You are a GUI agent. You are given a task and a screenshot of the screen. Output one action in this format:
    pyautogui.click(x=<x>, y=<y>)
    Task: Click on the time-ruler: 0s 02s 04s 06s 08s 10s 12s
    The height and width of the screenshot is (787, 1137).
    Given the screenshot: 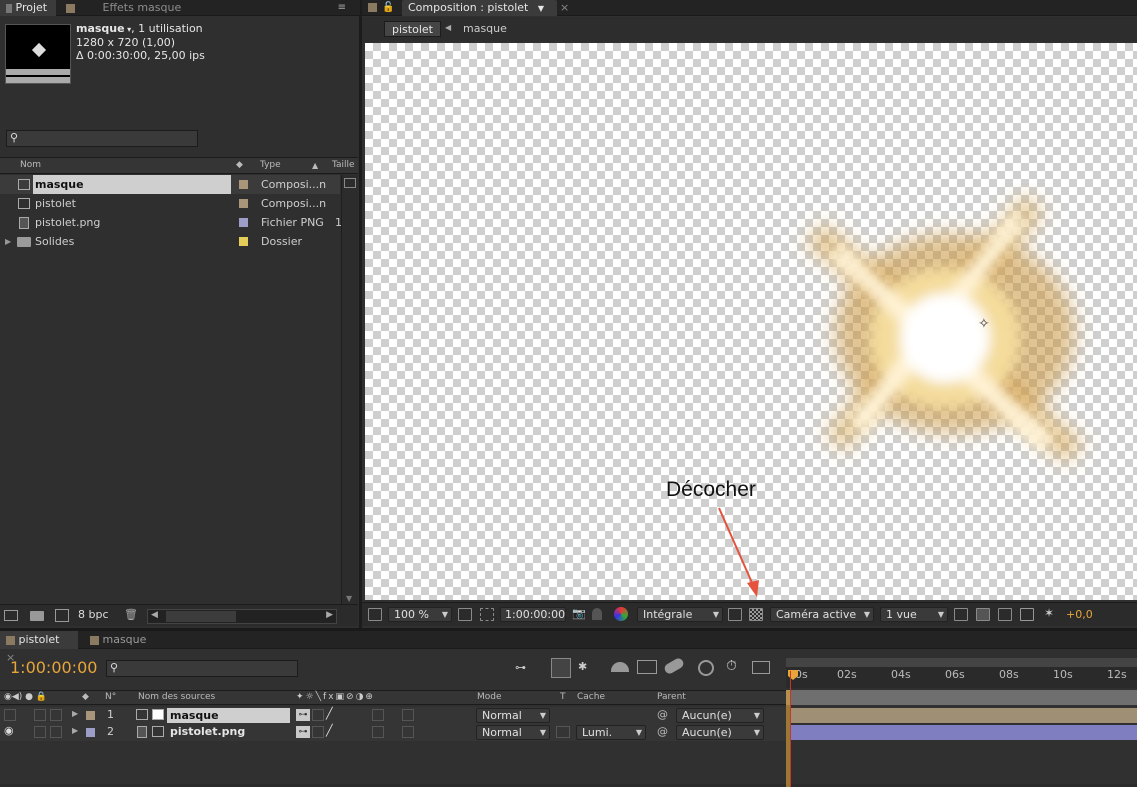 What is the action you would take?
    pyautogui.click(x=961, y=673)
    